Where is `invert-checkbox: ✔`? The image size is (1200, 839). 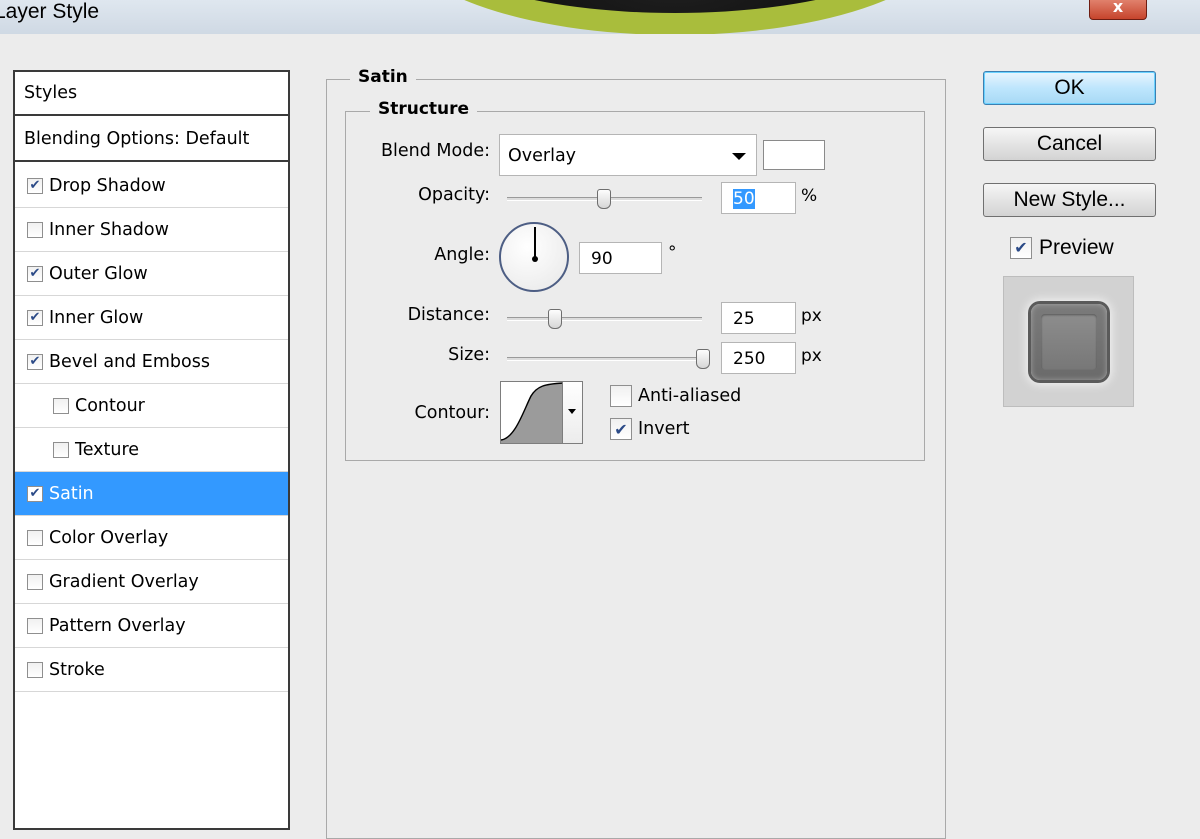 invert-checkbox: ✔ is located at coordinates (621, 429).